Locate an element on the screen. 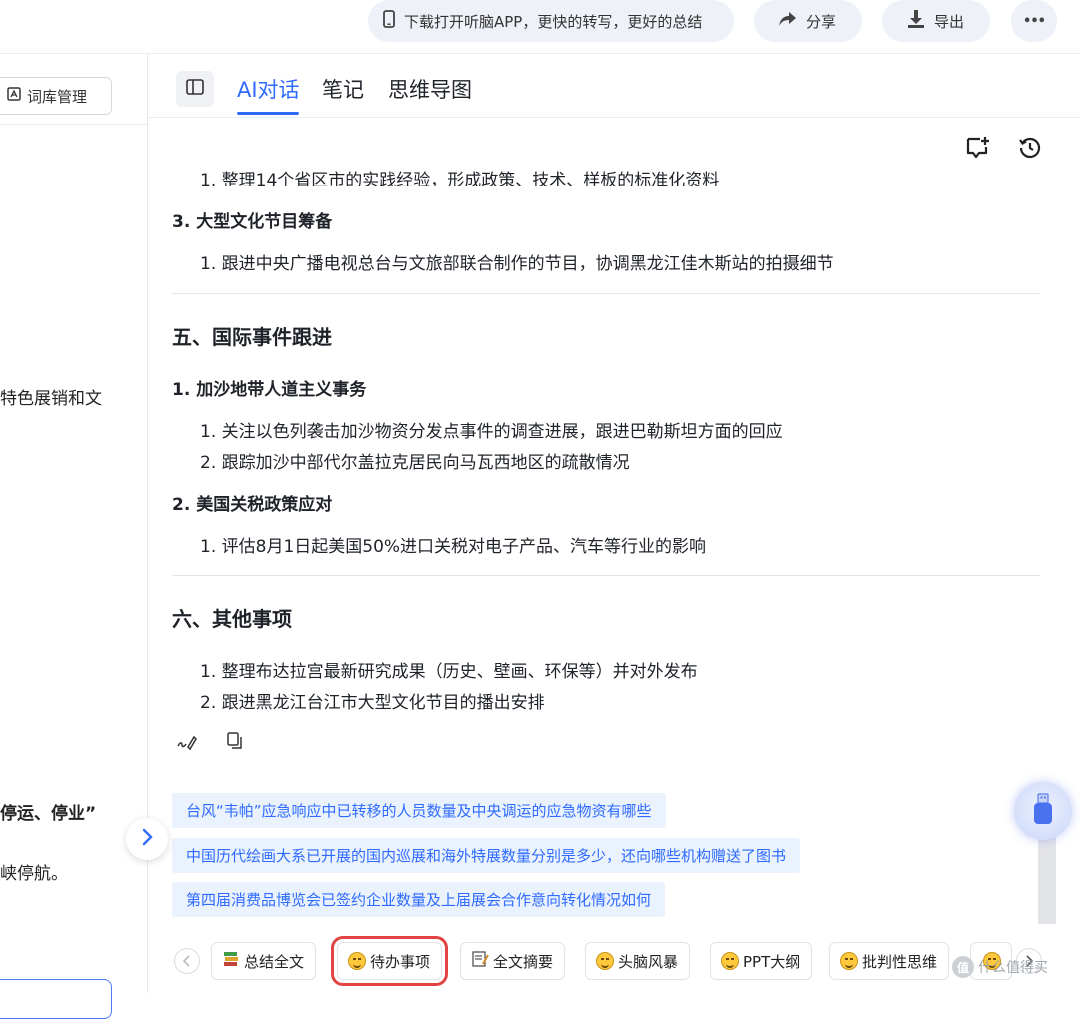  tab-bar: AI对话 笔记 思维导图 is located at coordinates (614, 86).